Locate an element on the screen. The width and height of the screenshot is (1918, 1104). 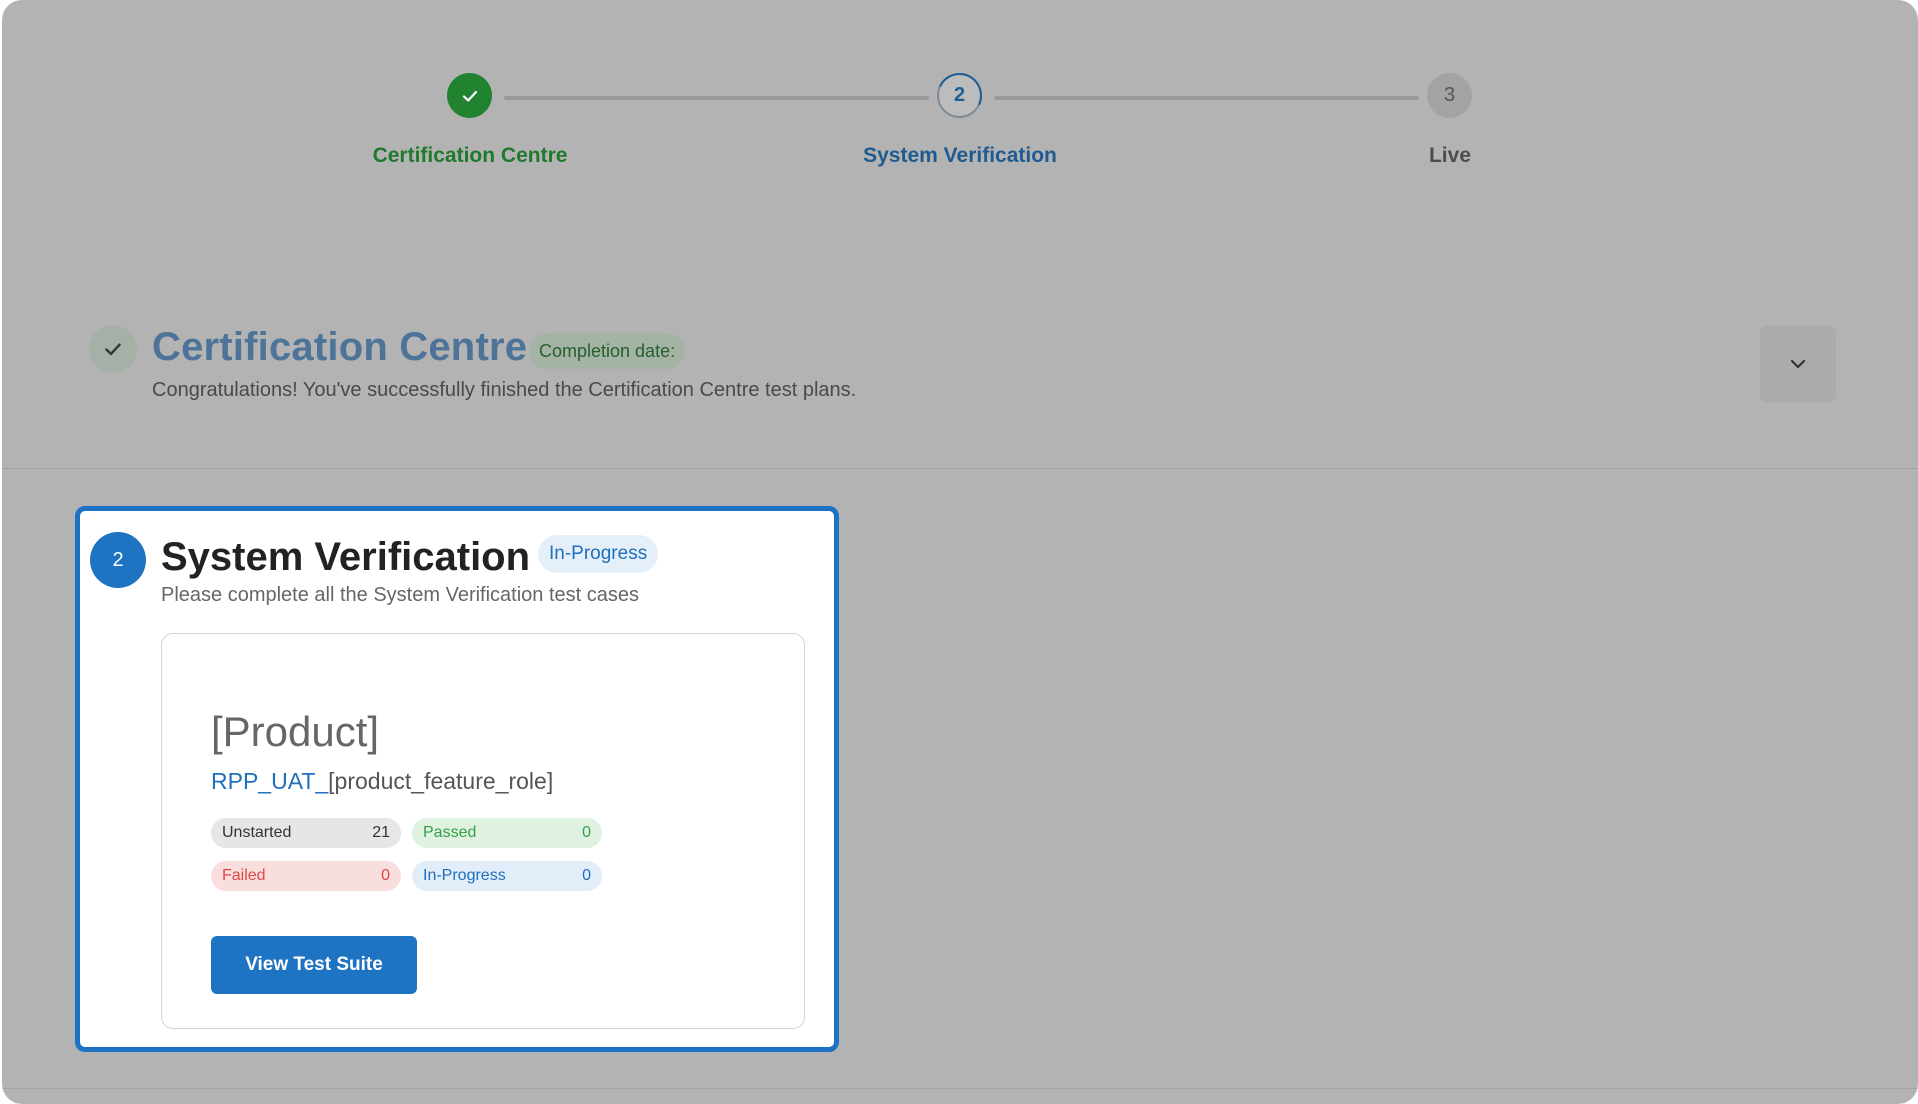
step-complete-indicator is located at coordinates (469, 95).